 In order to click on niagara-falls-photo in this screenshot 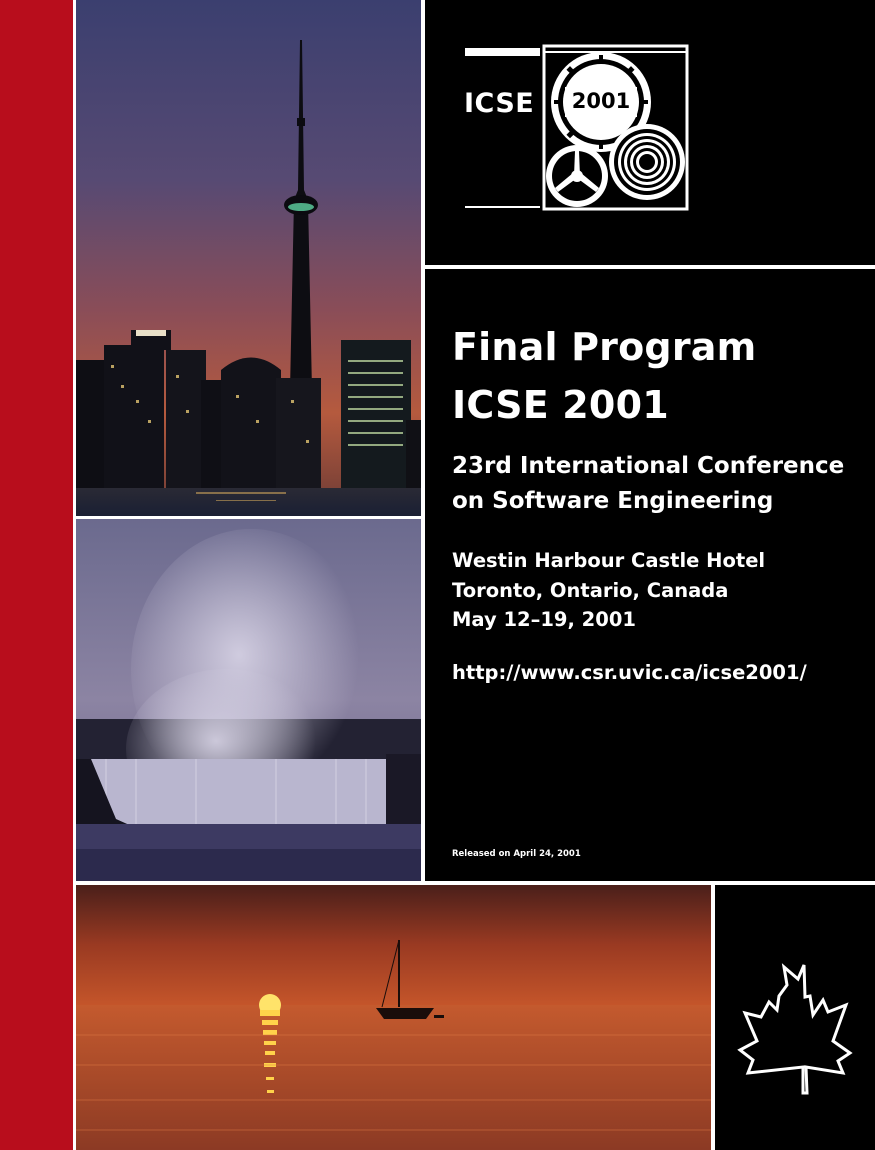, I will do `click(248, 700)`.